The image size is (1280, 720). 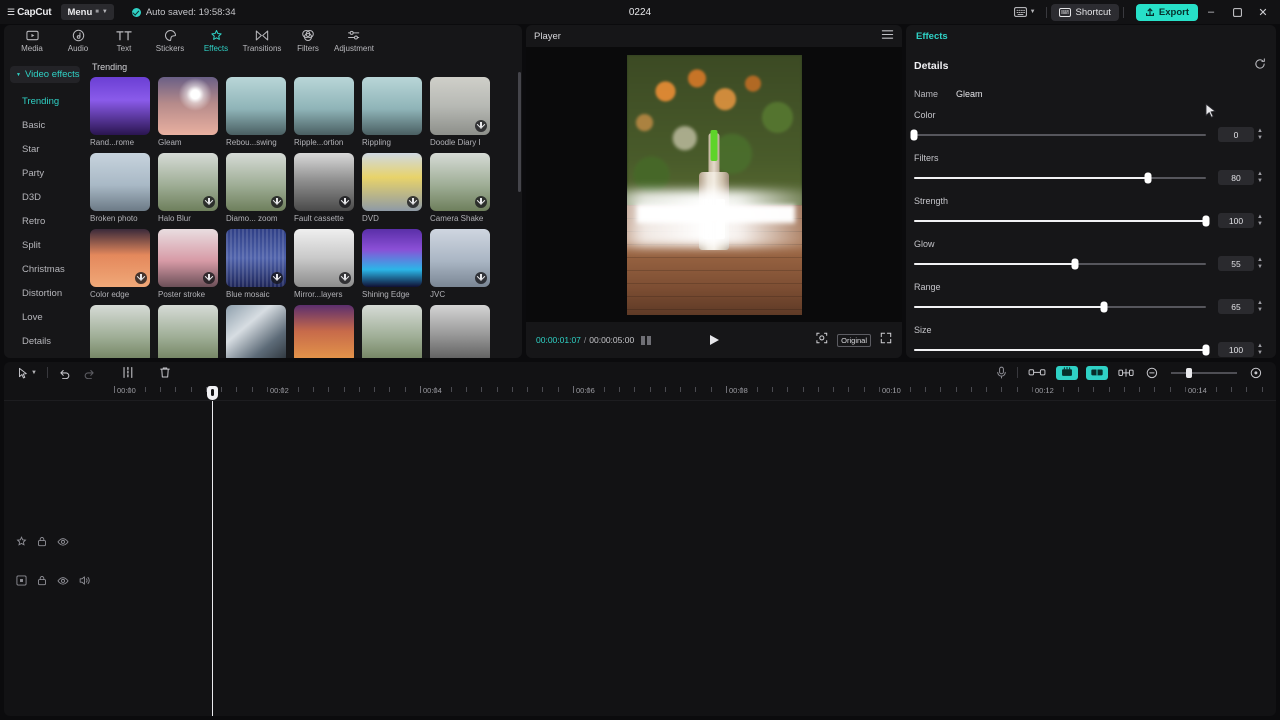 I want to click on record-voiceover-button, so click(x=1001, y=372).